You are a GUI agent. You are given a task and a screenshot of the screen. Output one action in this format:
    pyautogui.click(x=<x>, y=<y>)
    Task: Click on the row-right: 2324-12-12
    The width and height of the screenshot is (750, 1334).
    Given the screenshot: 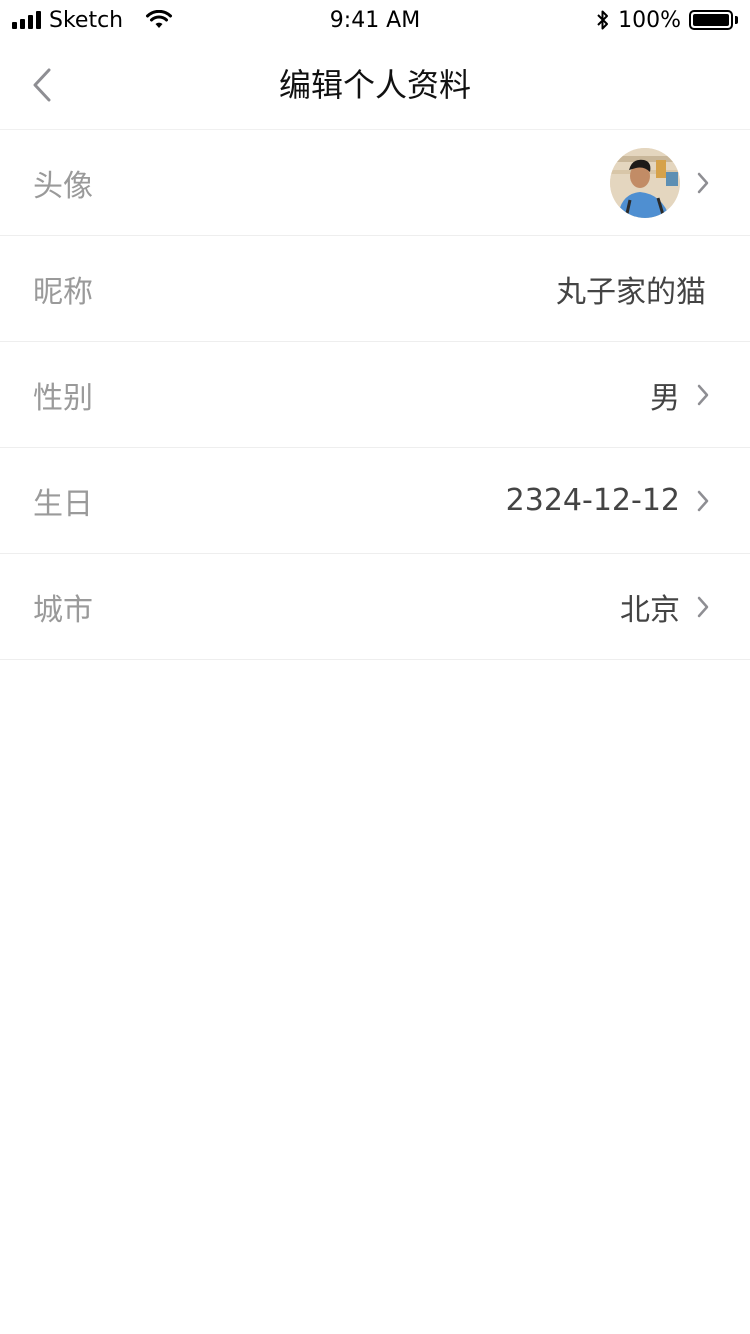 What is the action you would take?
    pyautogui.click(x=608, y=500)
    